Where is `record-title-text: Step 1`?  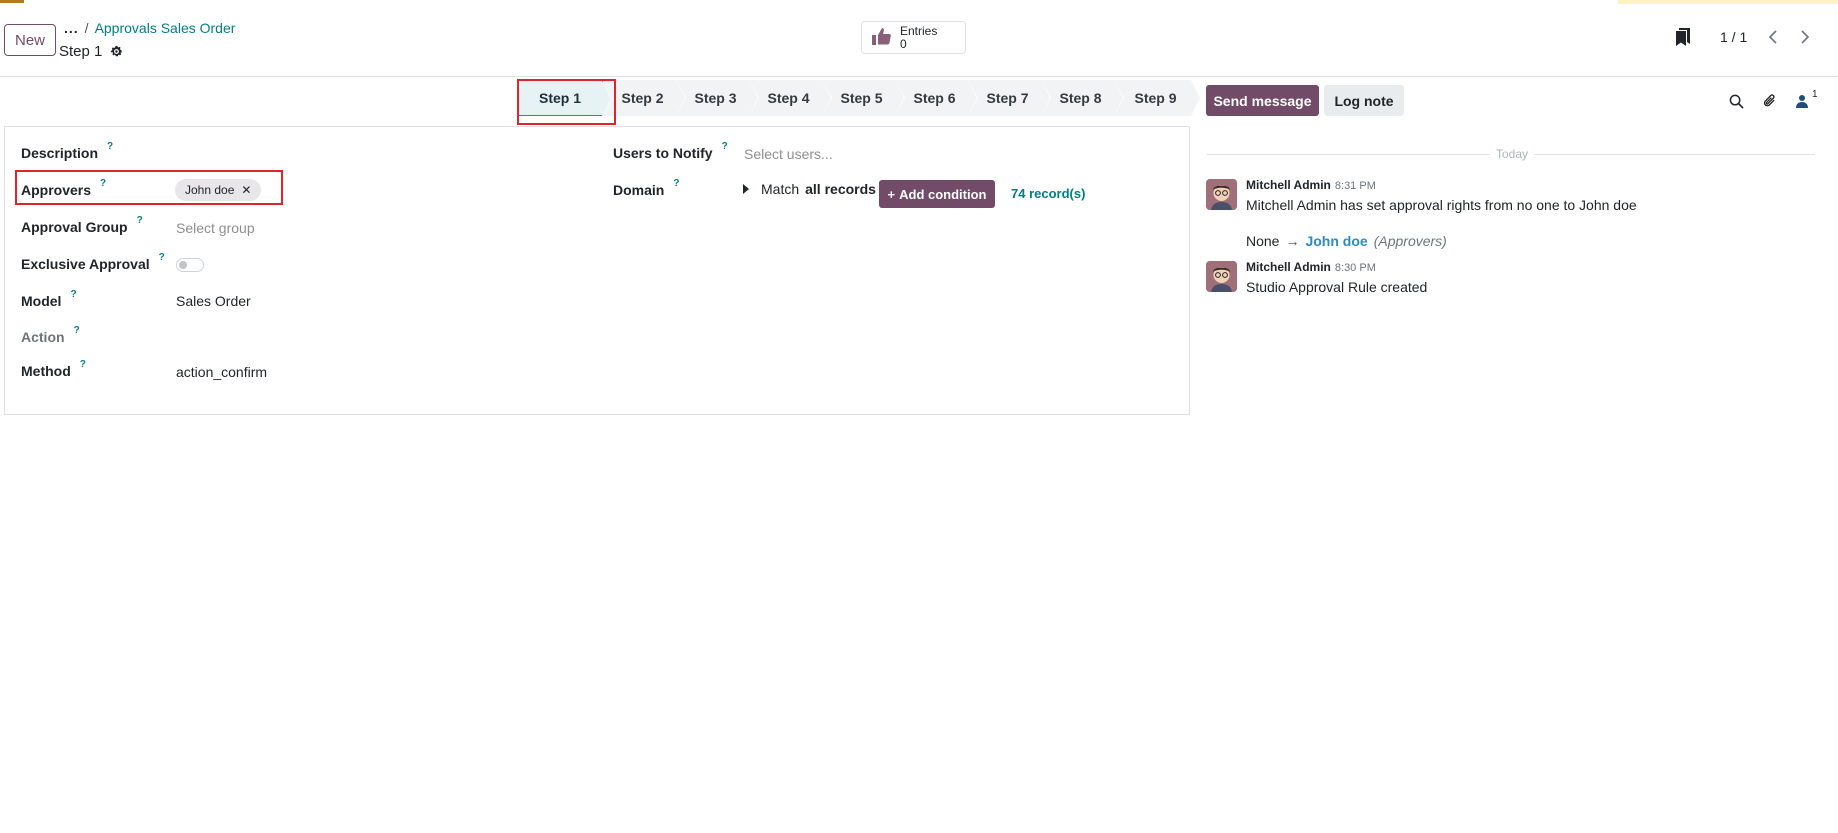
record-title-text: Step 1 is located at coordinates (81, 51).